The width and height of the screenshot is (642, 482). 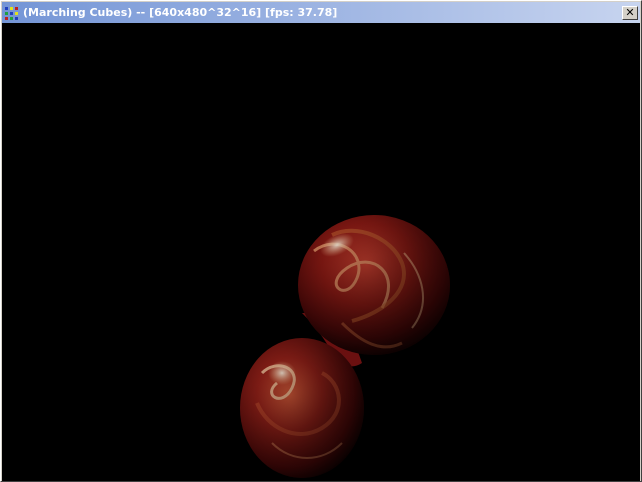 What do you see at coordinates (12, 13) in the screenshot?
I see `app-icon` at bounding box center [12, 13].